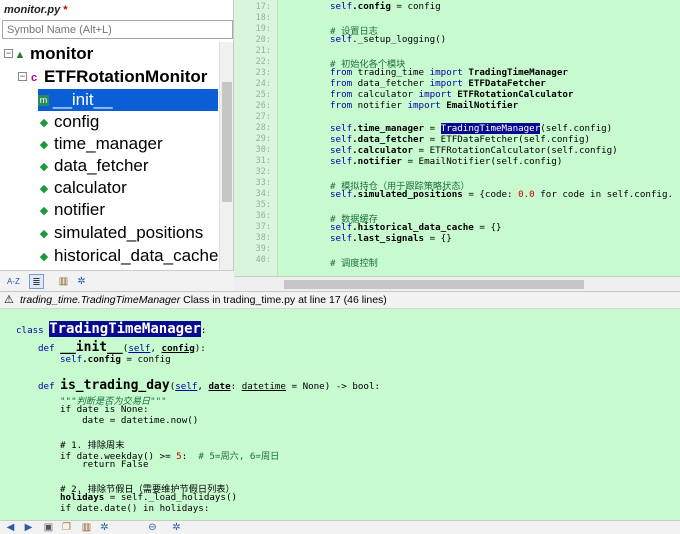 The height and width of the screenshot is (534, 680). I want to click on line-number: 26:, so click(263, 106).